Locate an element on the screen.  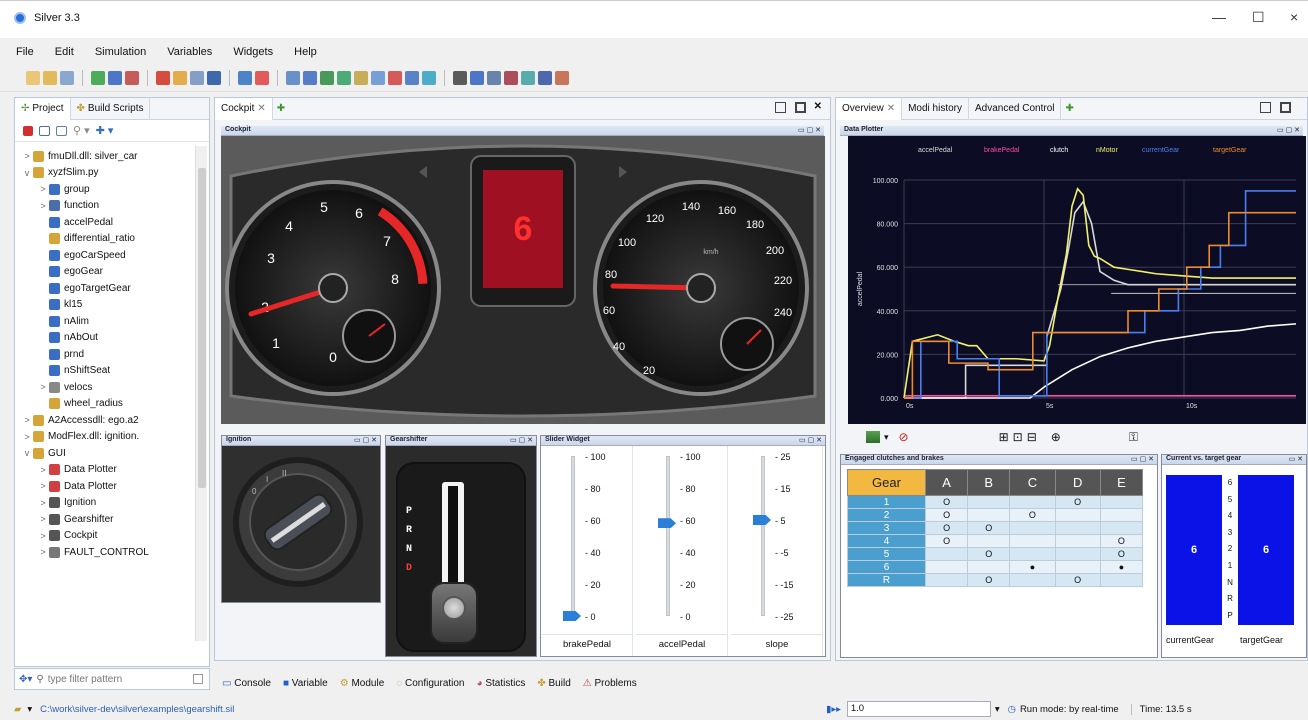
maximize-button: ☐ is located at coordinates (1258, 17).